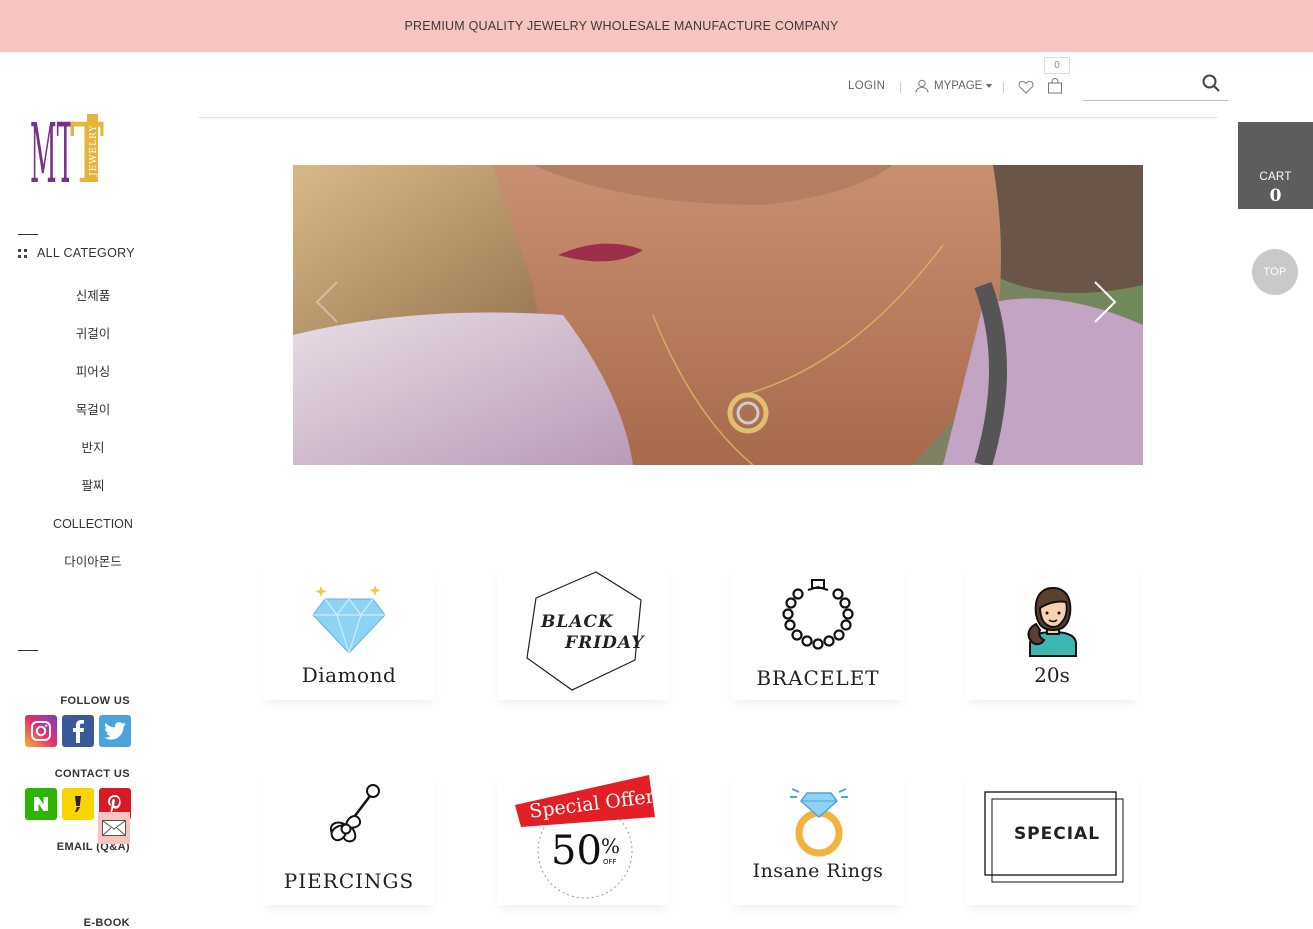 The width and height of the screenshot is (1313, 929). I want to click on mt-jewelry-logo: MT T JEWELRY, so click(72, 148).